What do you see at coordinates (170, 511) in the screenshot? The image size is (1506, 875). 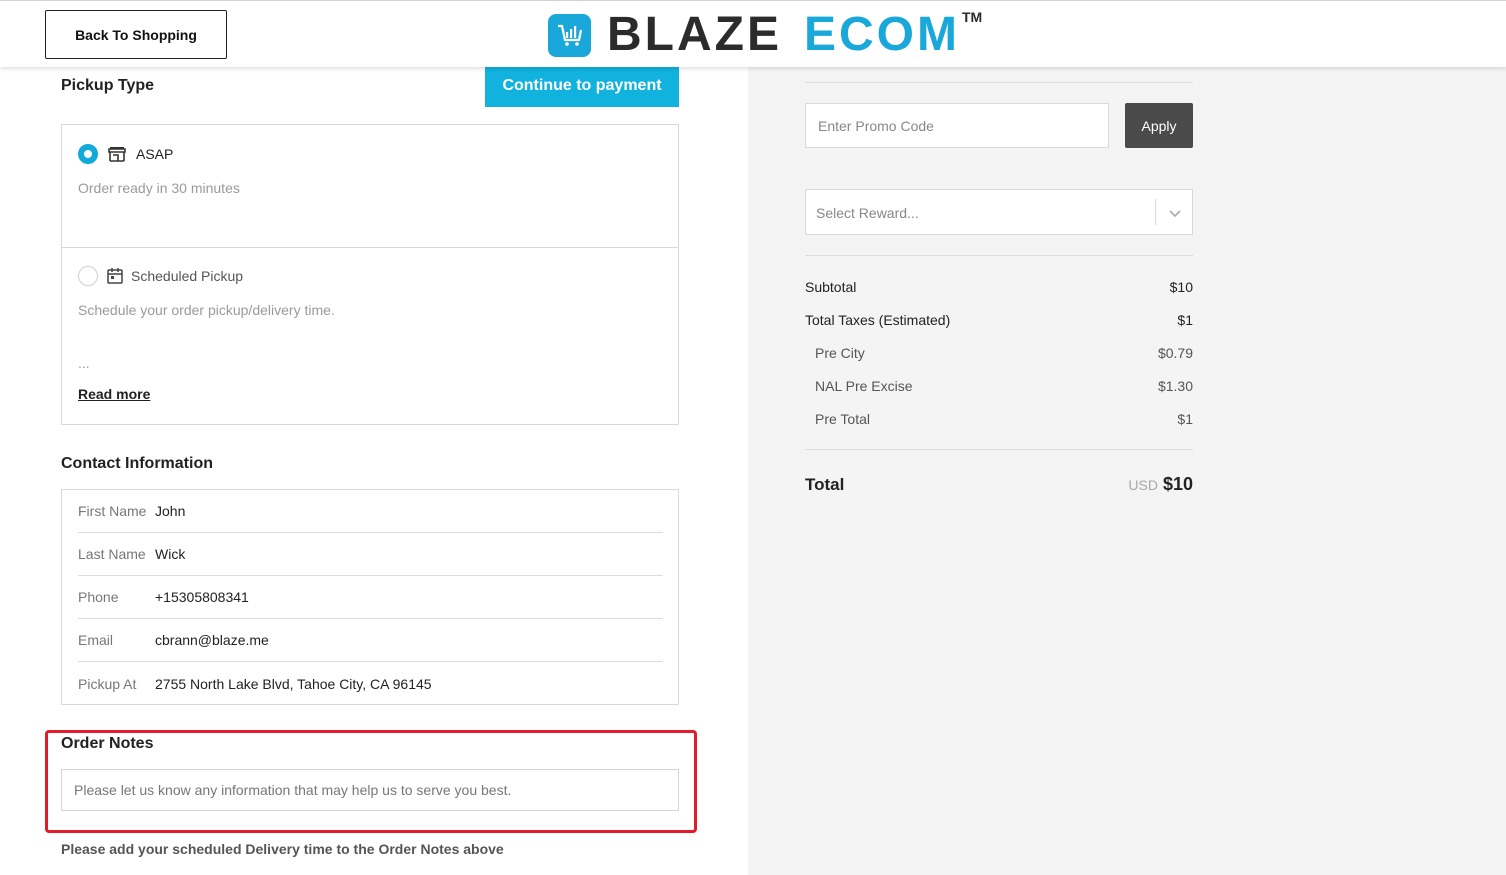 I see `contact-value: John` at bounding box center [170, 511].